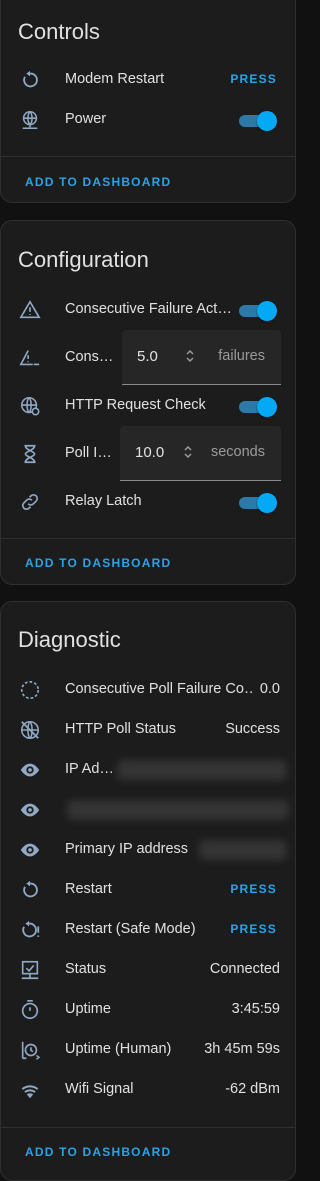 The image size is (320, 1181). What do you see at coordinates (130, 929) in the screenshot?
I see `entity-label: Restart (Safe Mode)` at bounding box center [130, 929].